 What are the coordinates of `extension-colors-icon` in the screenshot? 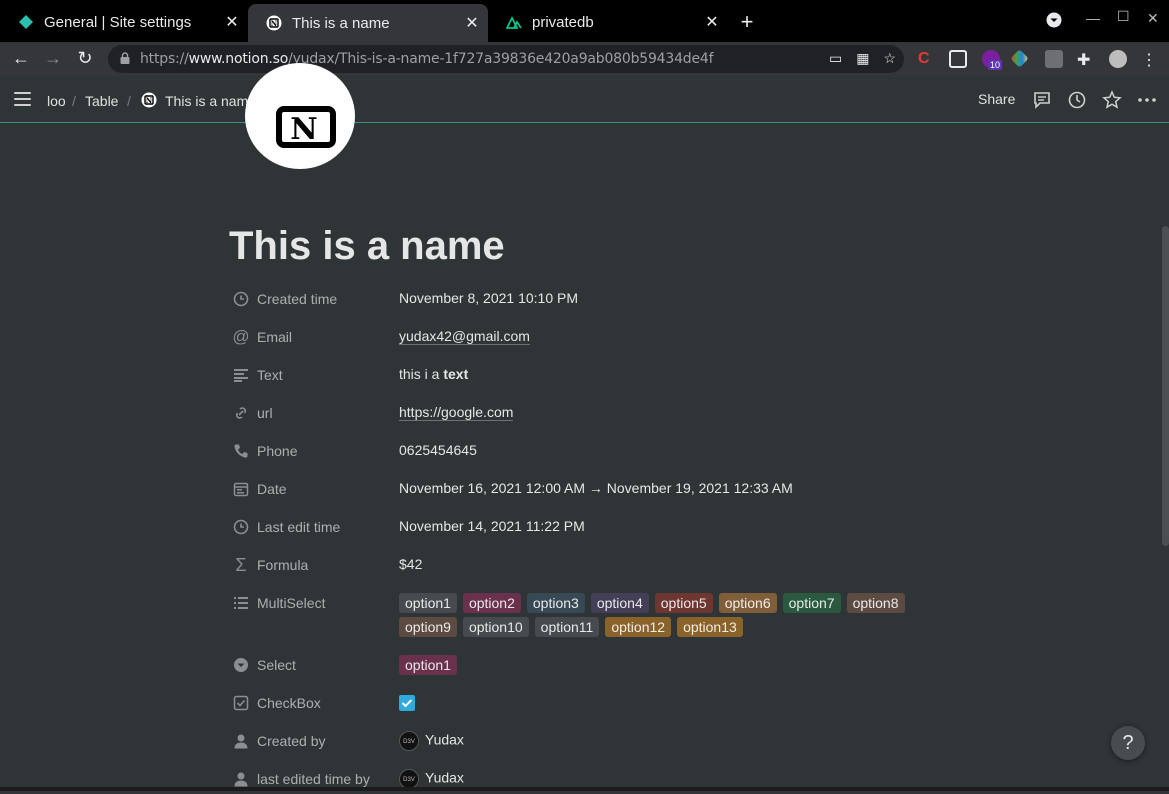 It's located at (1019, 58).